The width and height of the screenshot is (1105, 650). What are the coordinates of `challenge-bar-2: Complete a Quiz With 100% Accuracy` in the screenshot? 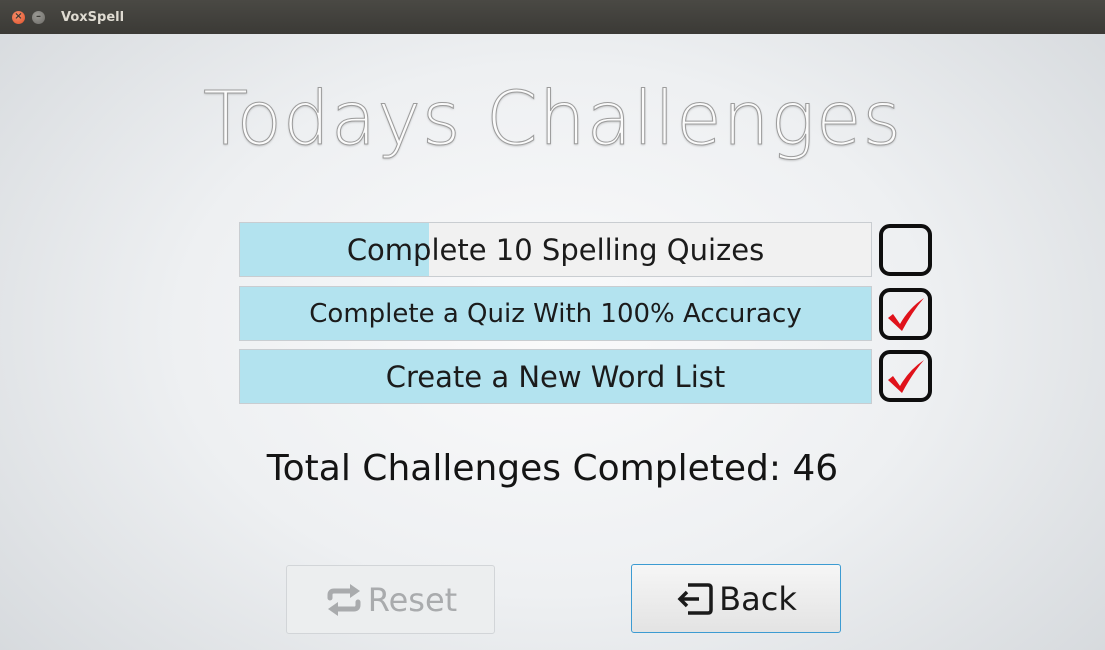 It's located at (555, 313).